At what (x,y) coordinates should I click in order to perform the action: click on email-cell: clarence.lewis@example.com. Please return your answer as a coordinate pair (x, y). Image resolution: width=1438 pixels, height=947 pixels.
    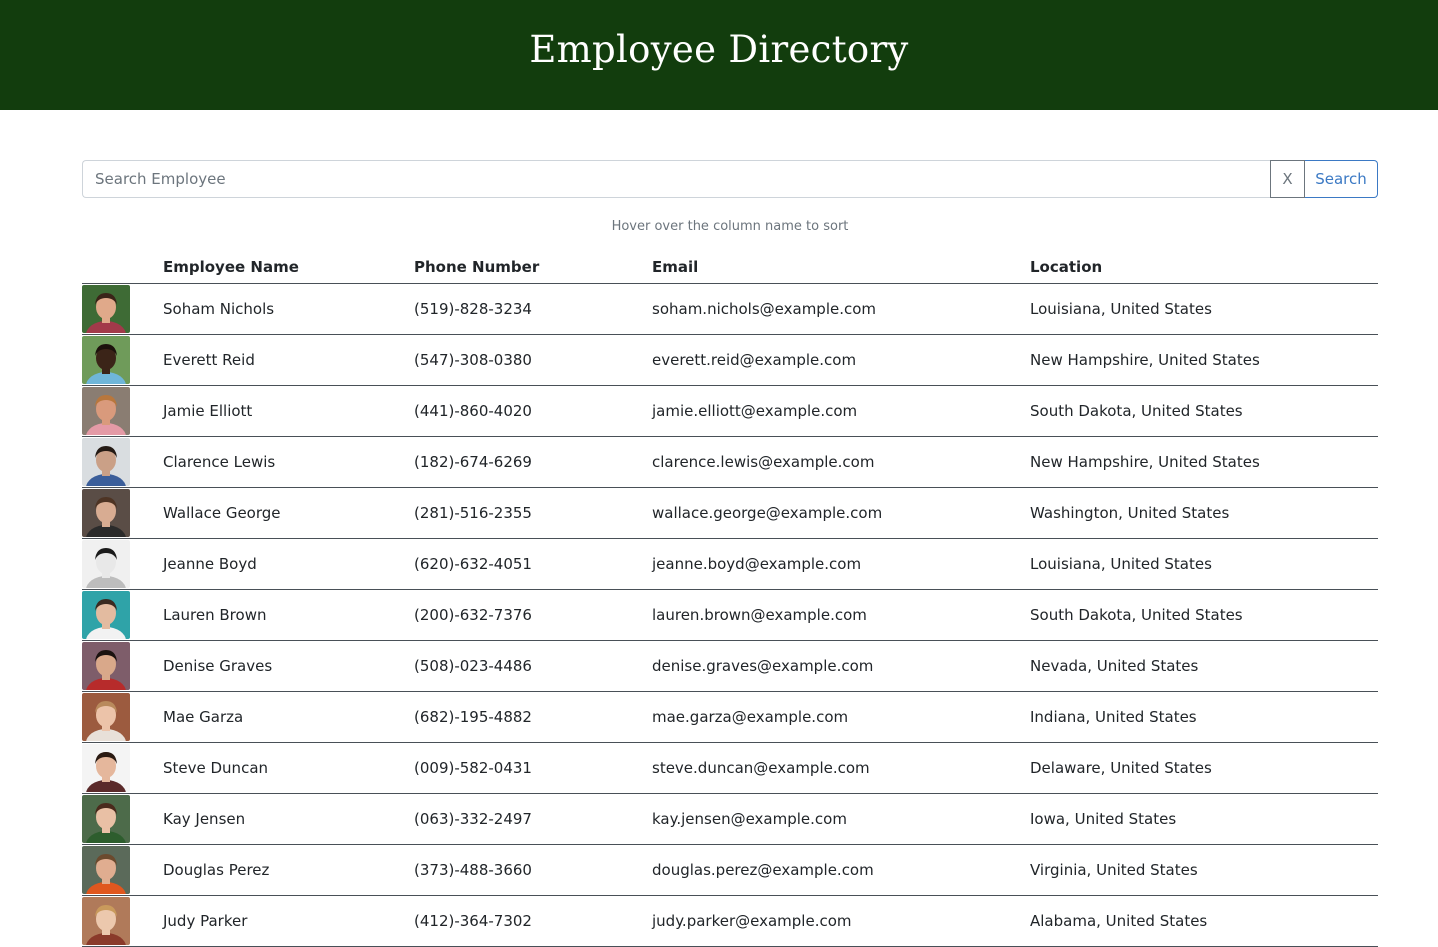
    Looking at the image, I should click on (841, 462).